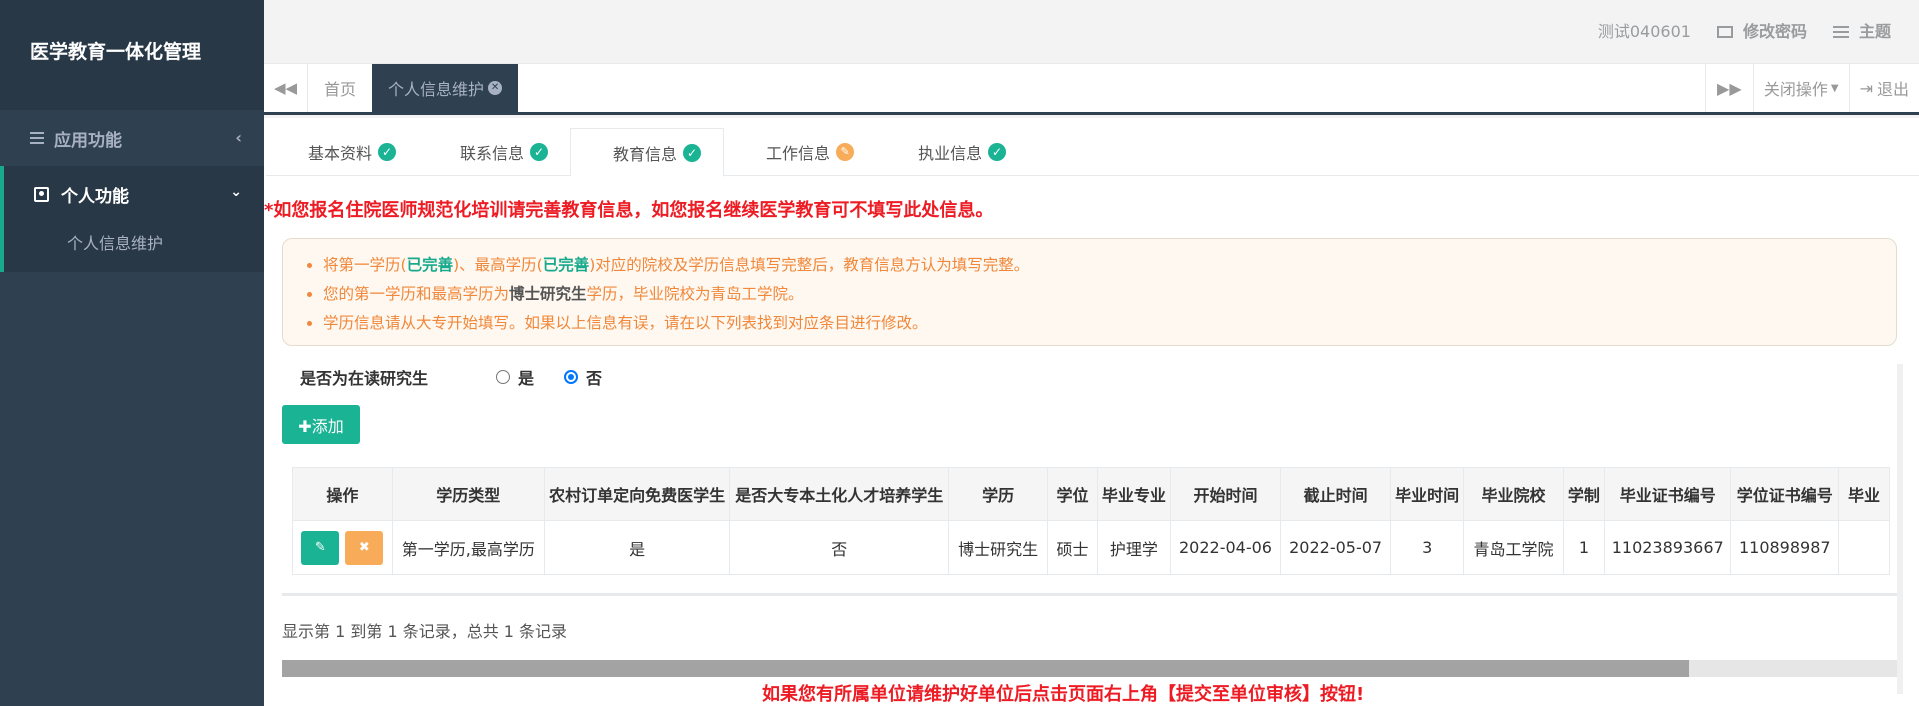  I want to click on table-cell: 1, so click(1583, 547).